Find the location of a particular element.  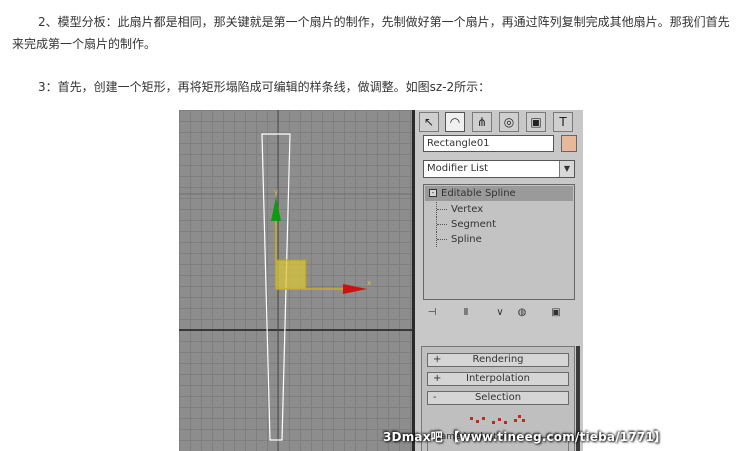

modifier-list-label: Modifier List is located at coordinates (458, 168).